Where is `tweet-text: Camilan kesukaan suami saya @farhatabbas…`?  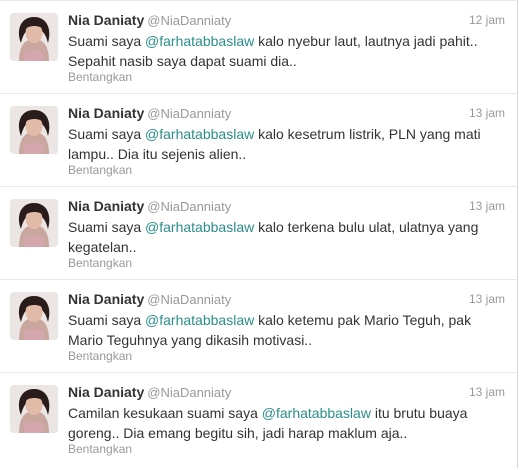 tweet-text: Camilan kesukaan suami saya @farhatabbas… is located at coordinates (284, 423).